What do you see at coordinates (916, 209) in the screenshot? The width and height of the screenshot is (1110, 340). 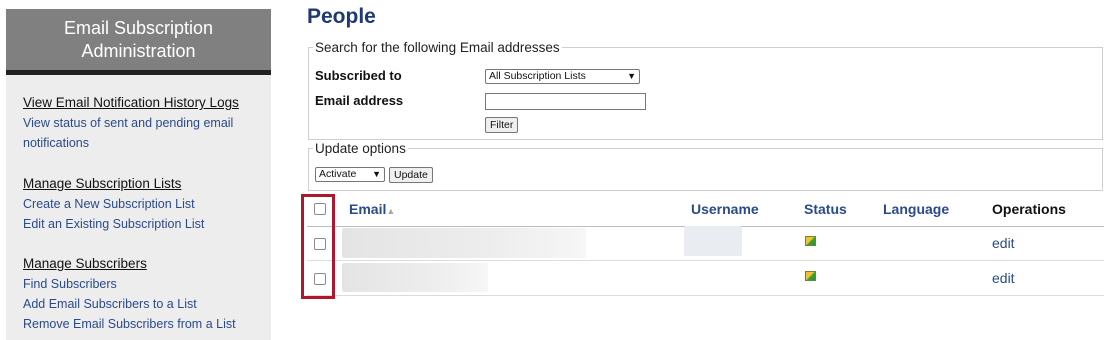 I see `column-language: Language` at bounding box center [916, 209].